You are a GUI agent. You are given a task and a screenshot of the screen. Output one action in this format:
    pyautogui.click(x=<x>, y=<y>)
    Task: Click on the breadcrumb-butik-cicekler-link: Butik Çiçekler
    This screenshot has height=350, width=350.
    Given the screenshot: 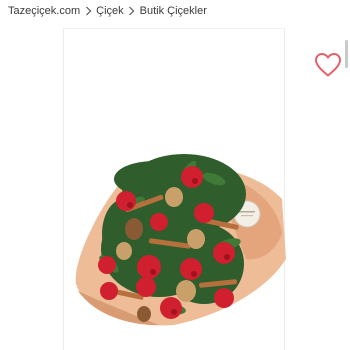 What is the action you would take?
    pyautogui.click(x=173, y=11)
    